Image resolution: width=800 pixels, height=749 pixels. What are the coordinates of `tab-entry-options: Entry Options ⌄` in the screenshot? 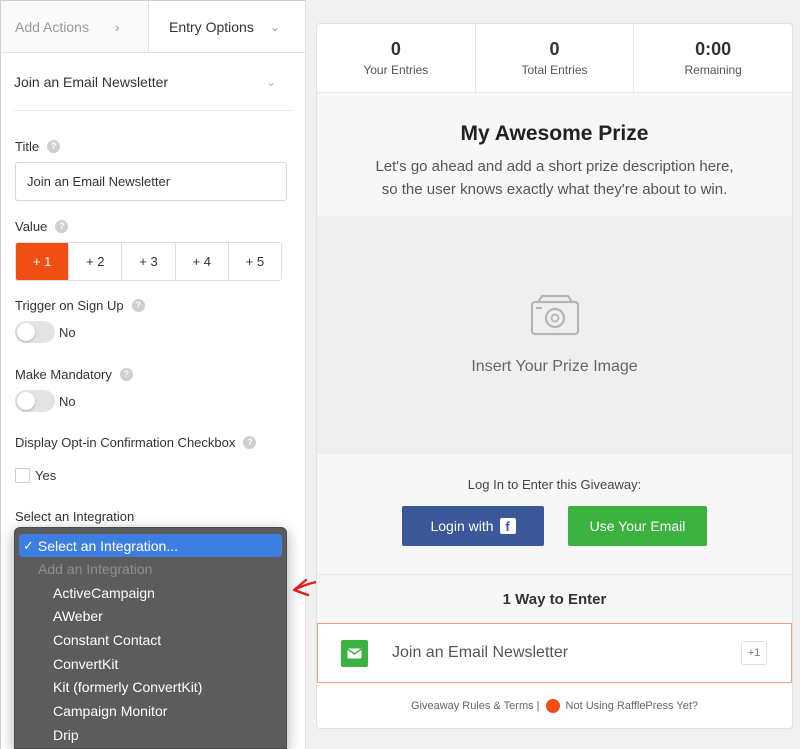 It's located at (227, 26).